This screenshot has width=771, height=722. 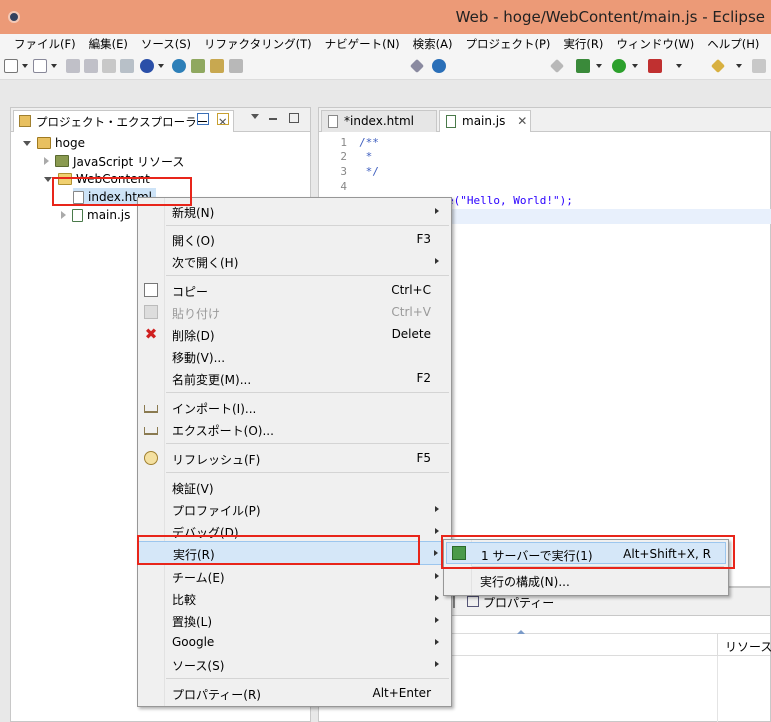 What do you see at coordinates (14, 17) in the screenshot?
I see `eclipse-icon` at bounding box center [14, 17].